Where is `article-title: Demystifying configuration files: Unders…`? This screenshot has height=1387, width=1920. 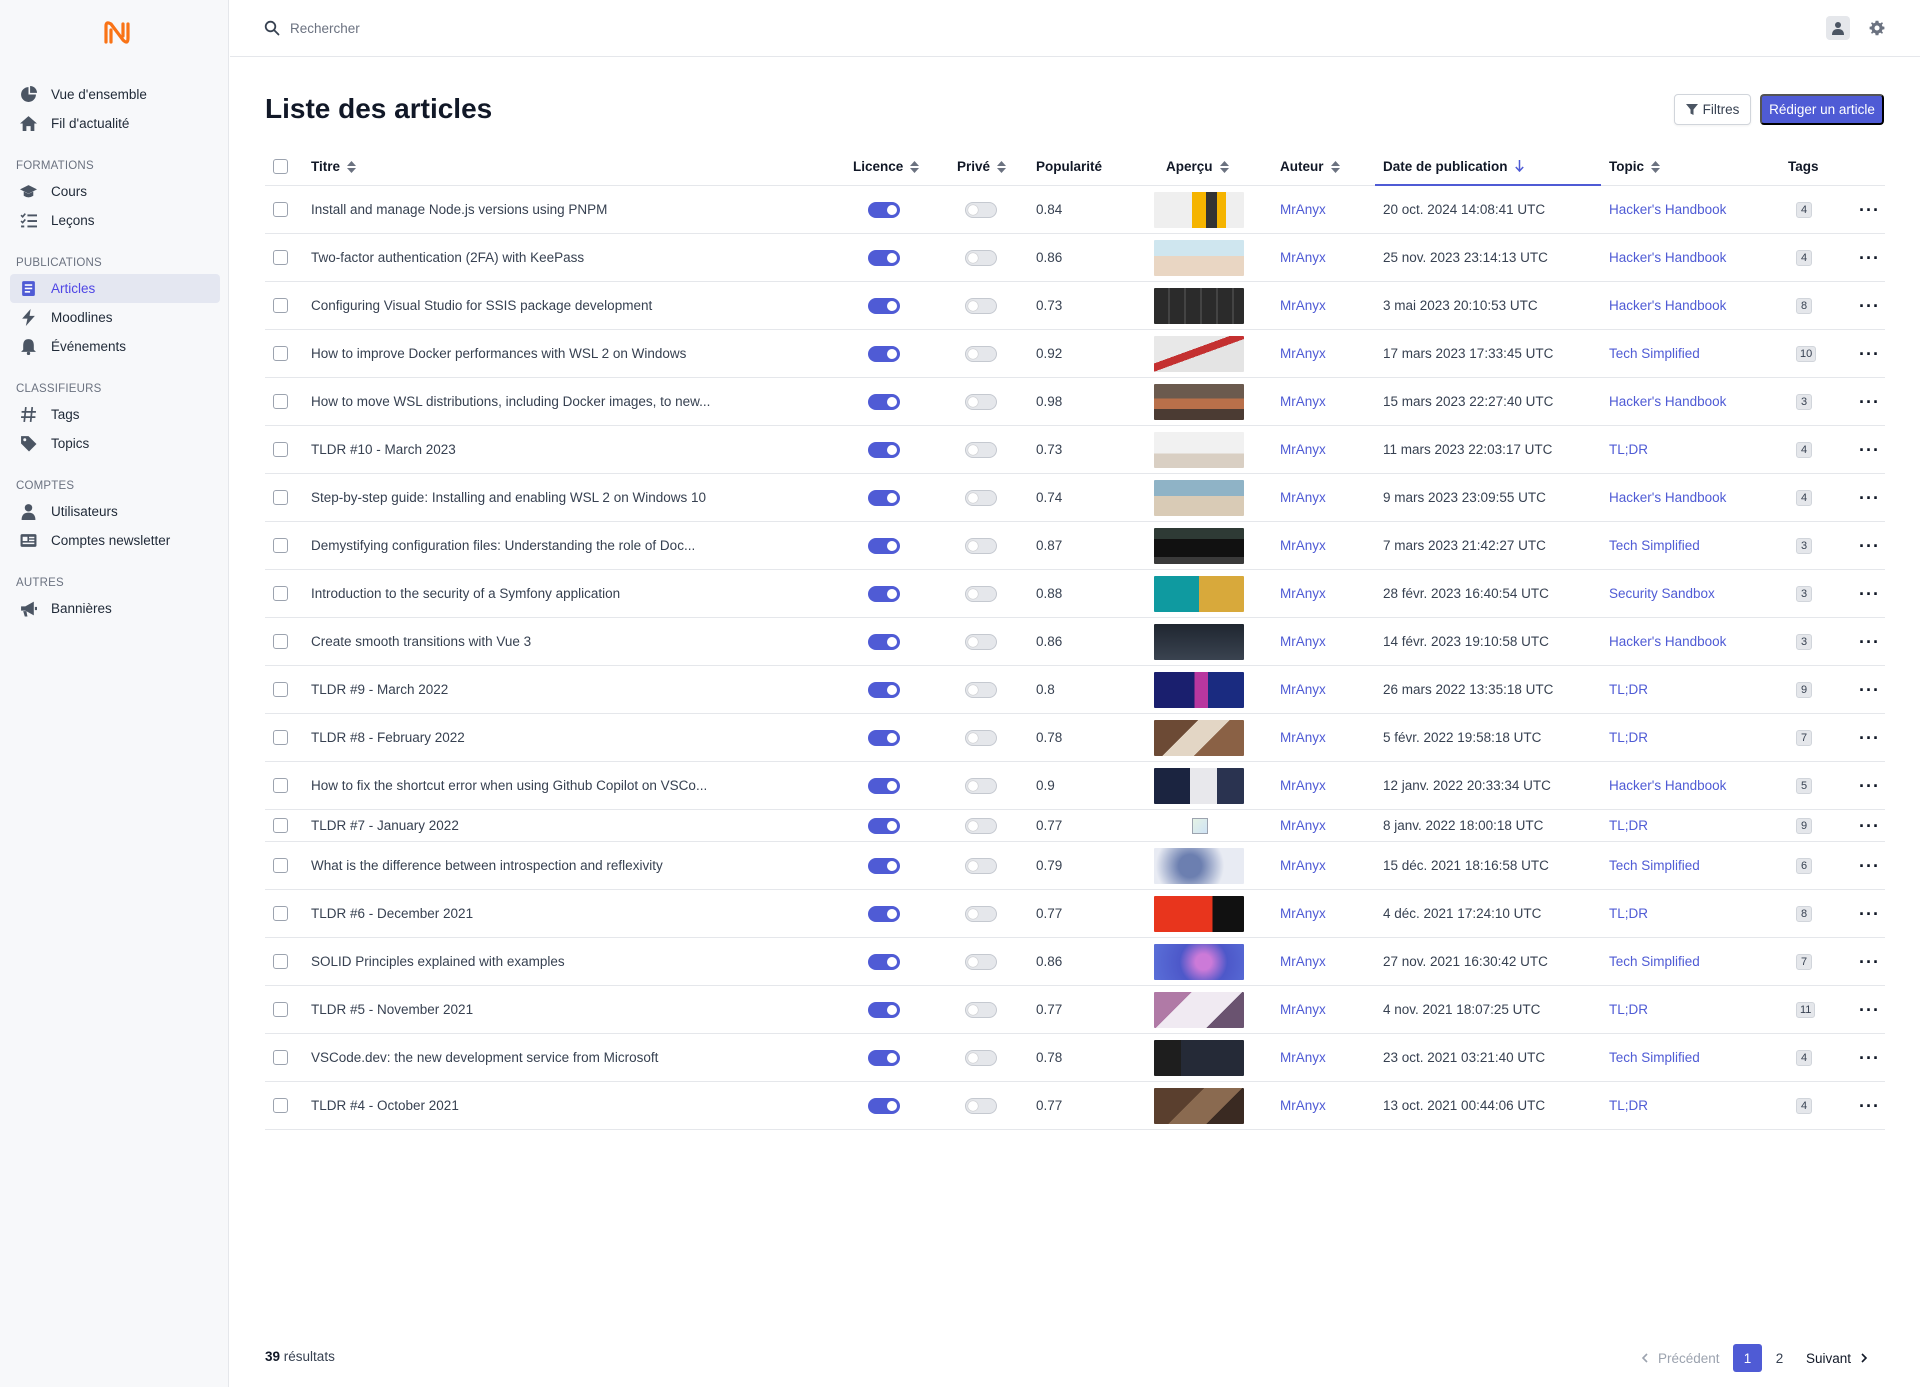
article-title: Demystifying configuration files: Unders… is located at coordinates (503, 545).